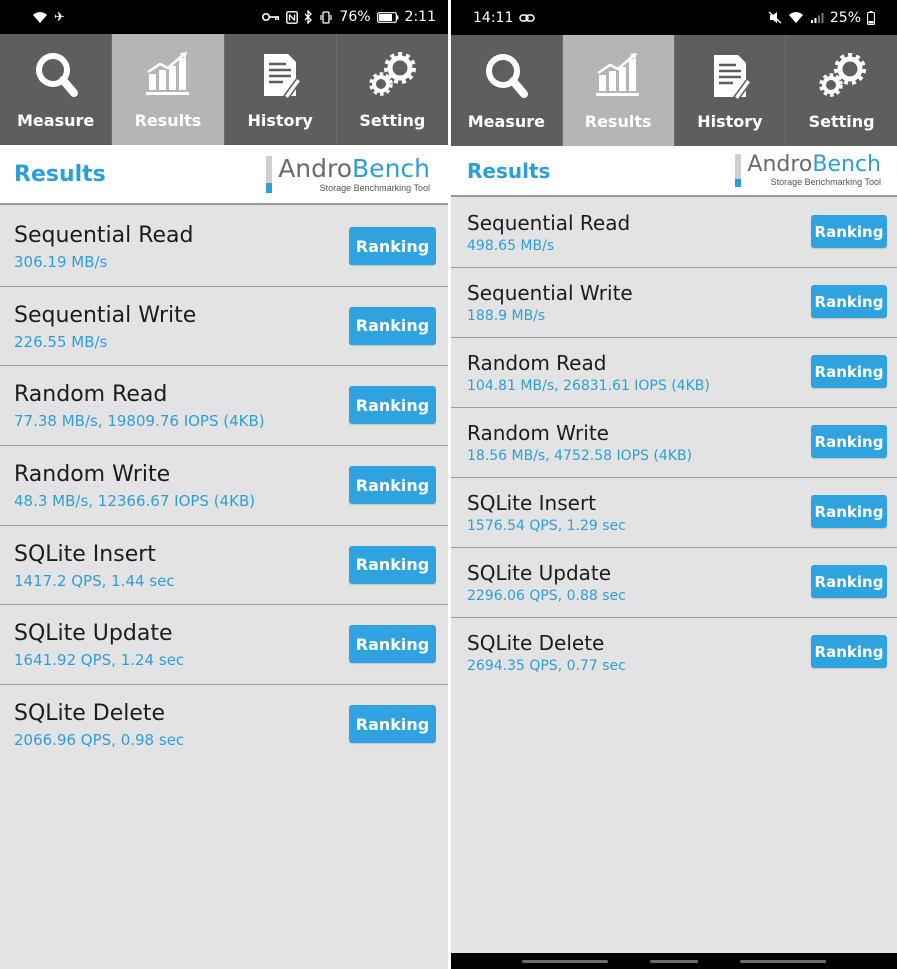  What do you see at coordinates (674, 233) in the screenshot?
I see `result-row-sequential-read: Sequential Read 498.65 MB/s Ranking` at bounding box center [674, 233].